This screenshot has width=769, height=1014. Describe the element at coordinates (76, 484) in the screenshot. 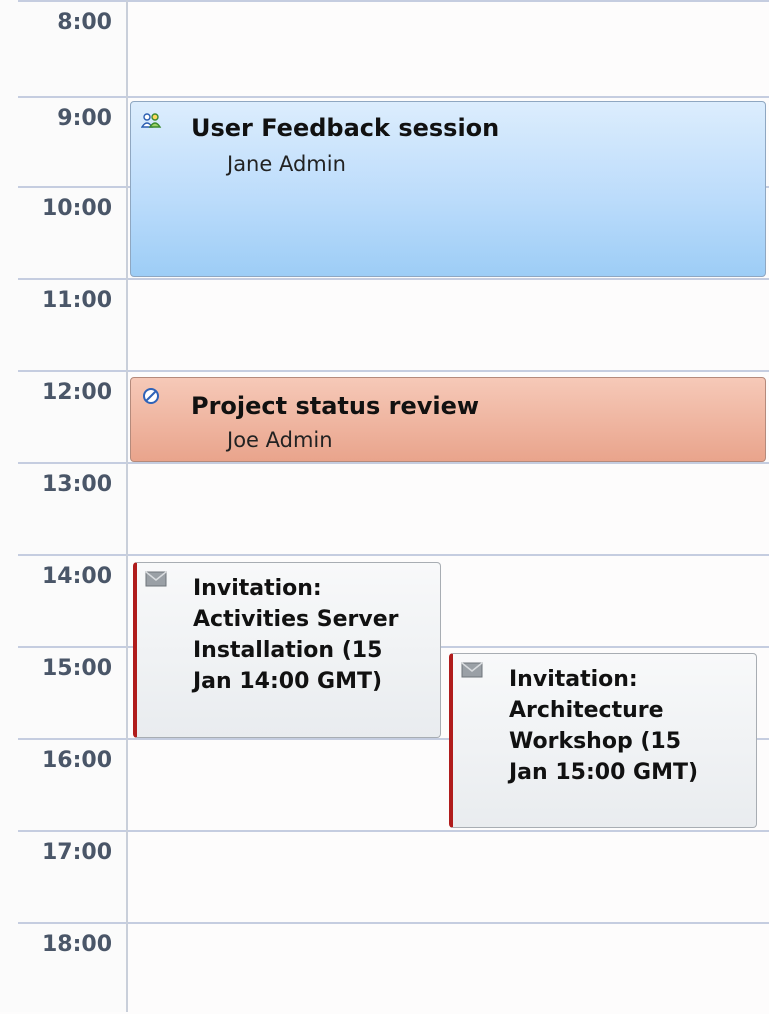

I see `hour-label: 13:00` at that location.